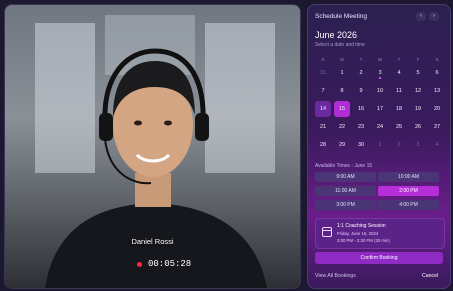  I want to click on chevron-right-icon: ›, so click(434, 16).